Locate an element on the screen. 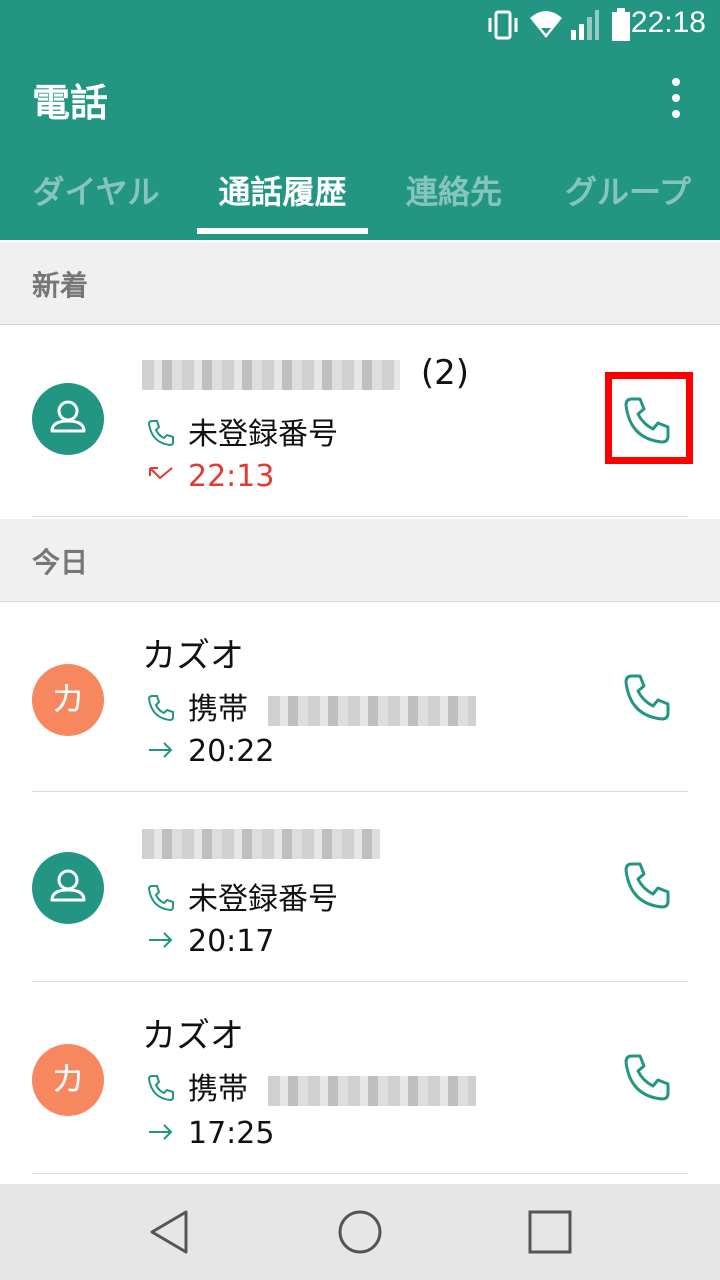 The image size is (720, 1280). section-label: 新着 is located at coordinates (60, 285).